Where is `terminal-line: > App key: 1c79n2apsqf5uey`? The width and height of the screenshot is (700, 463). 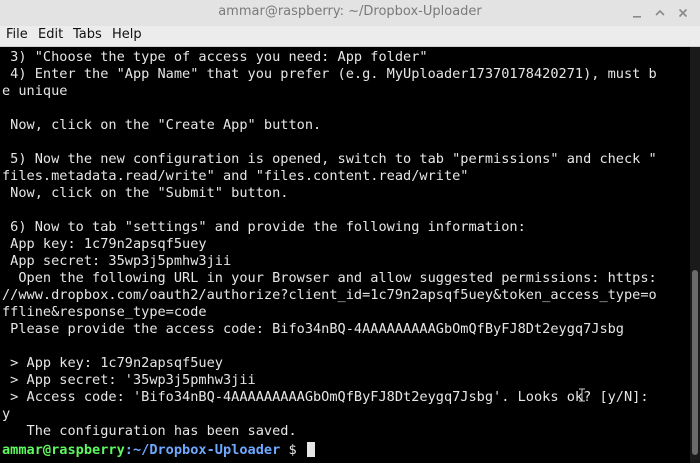 terminal-line: > App key: 1c79n2apsqf5uey is located at coordinates (112, 363).